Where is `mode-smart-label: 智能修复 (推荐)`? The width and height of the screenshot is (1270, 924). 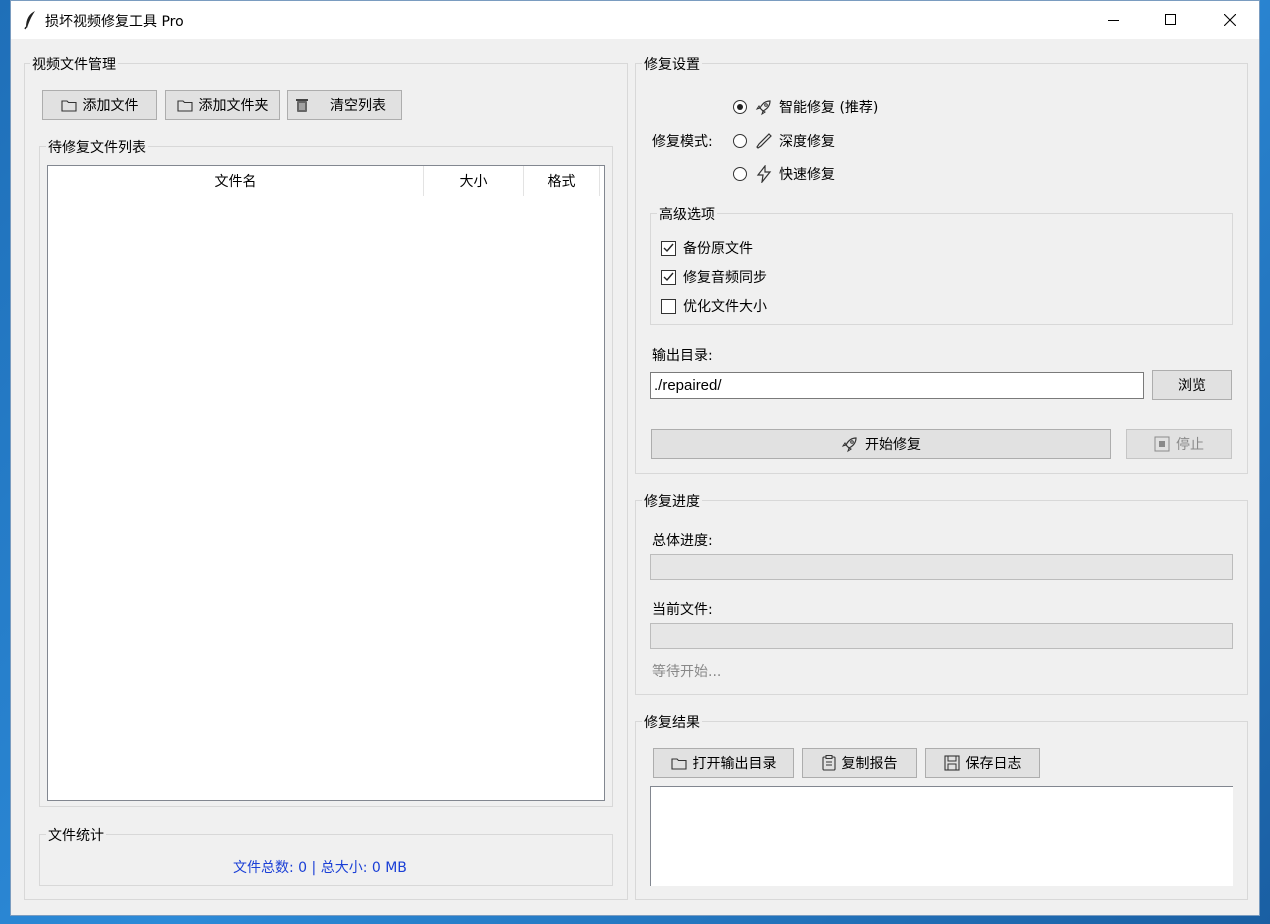
mode-smart-label: 智能修复 (推荐) is located at coordinates (829, 108).